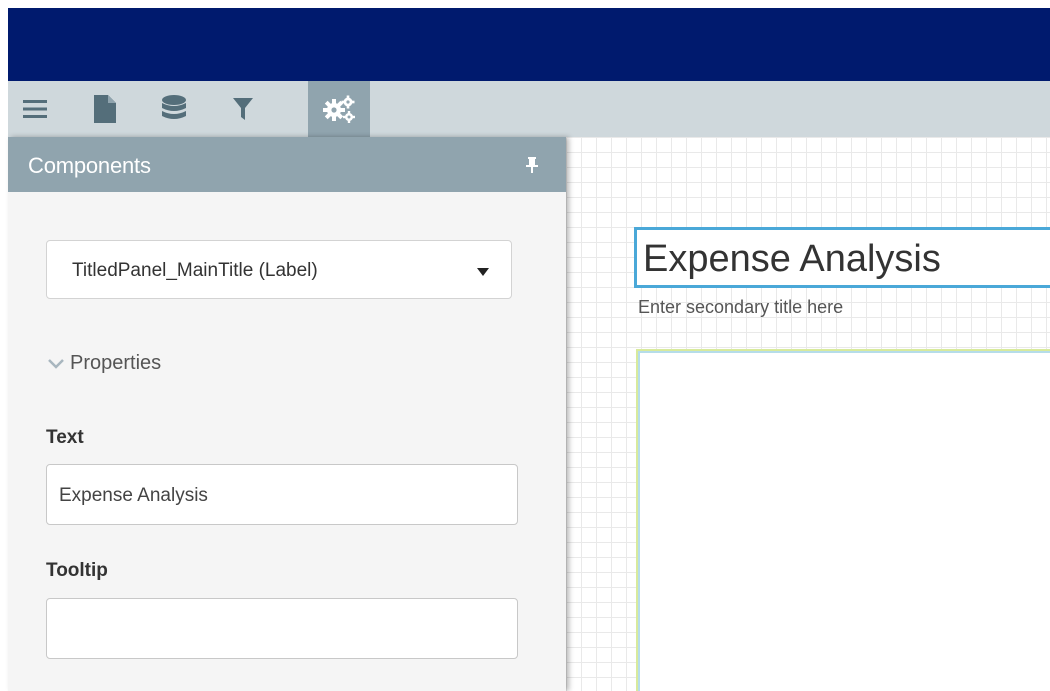  Describe the element at coordinates (133, 495) in the screenshot. I see `text-field-value: Expense Analysis` at that location.